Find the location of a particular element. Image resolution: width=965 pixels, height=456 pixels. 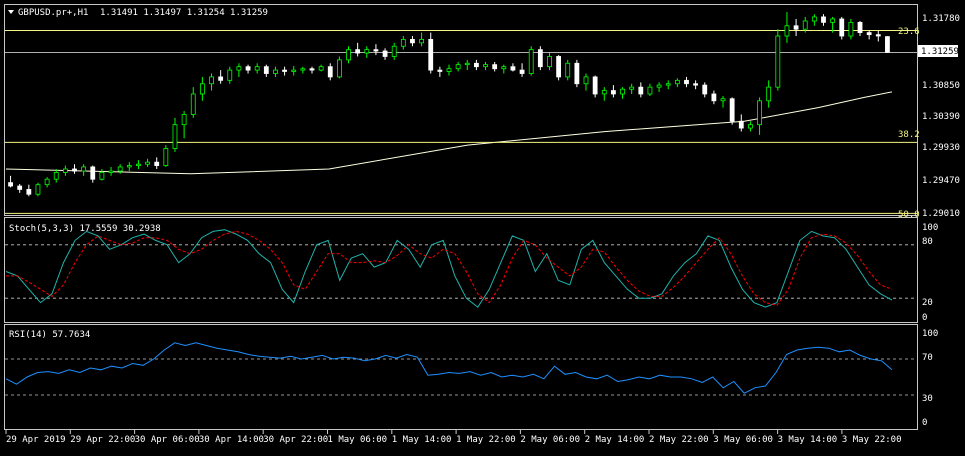

time-axis-label: 1 May 06:00 is located at coordinates (358, 440).